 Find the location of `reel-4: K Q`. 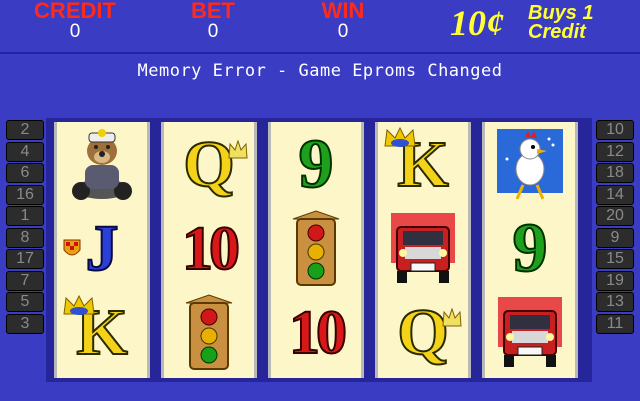

reel-4: K Q is located at coordinates (423, 250).